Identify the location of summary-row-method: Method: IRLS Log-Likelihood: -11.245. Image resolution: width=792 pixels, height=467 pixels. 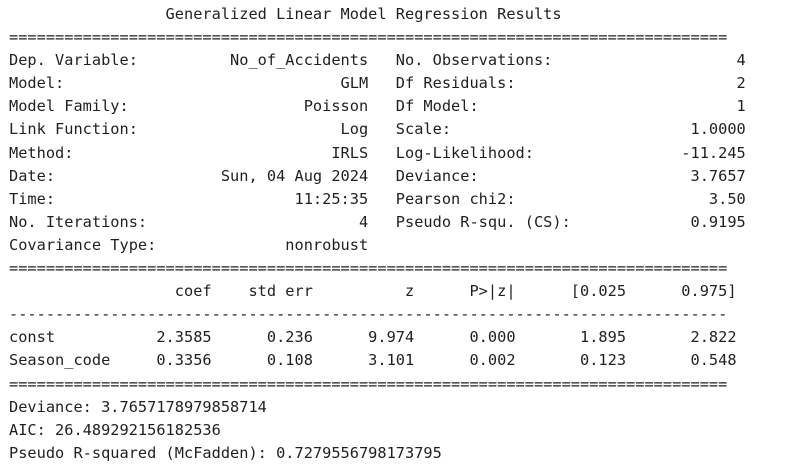
(377, 152).